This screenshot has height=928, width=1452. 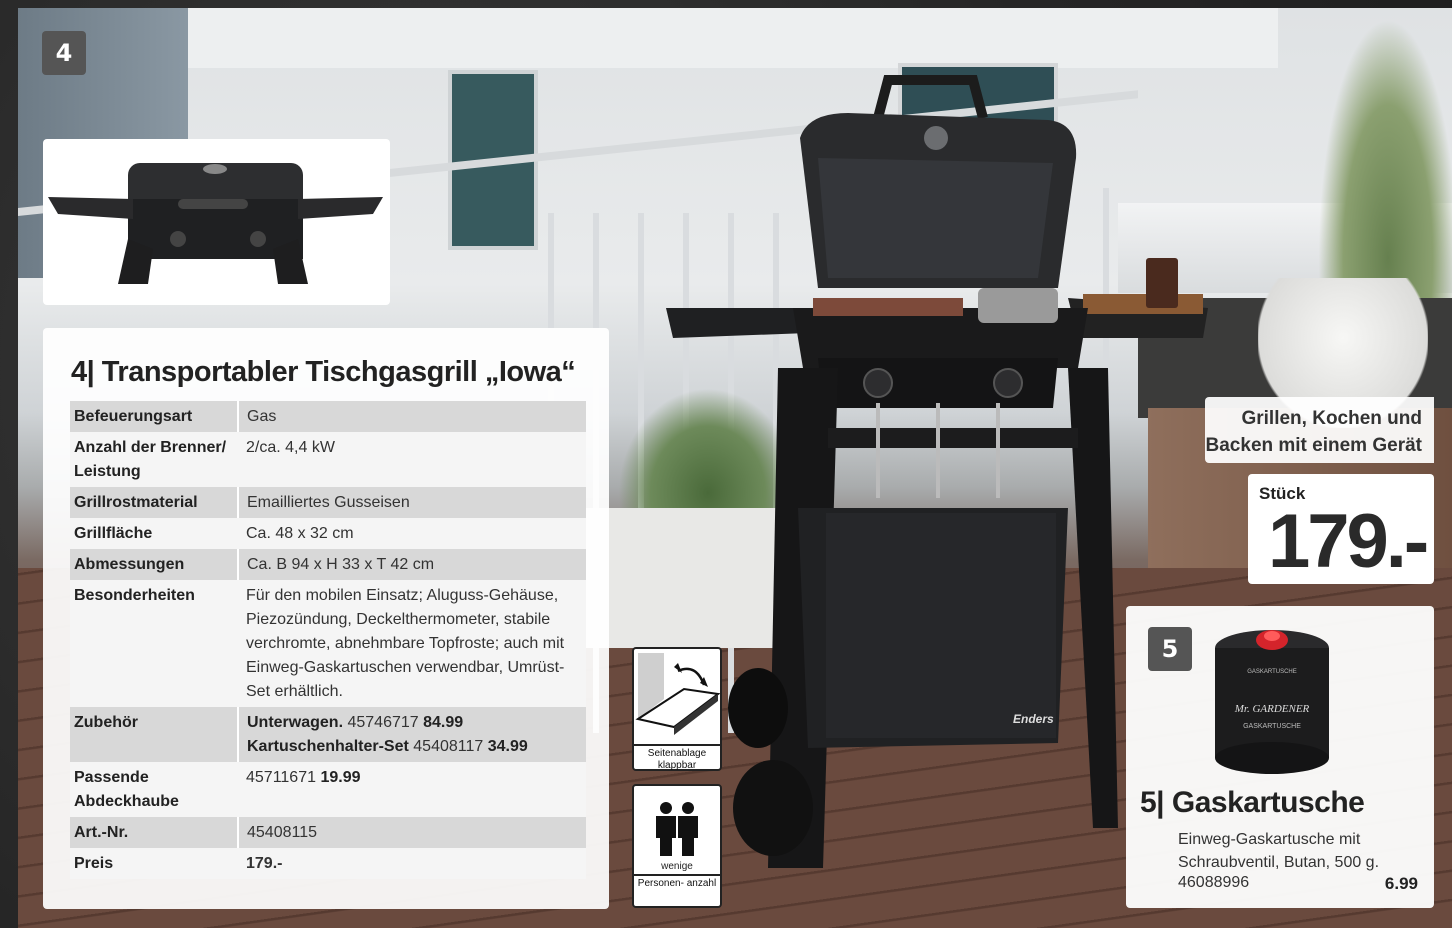 I want to click on pictogram-side-shelf: Seitenablage klappbar, so click(x=677, y=709).